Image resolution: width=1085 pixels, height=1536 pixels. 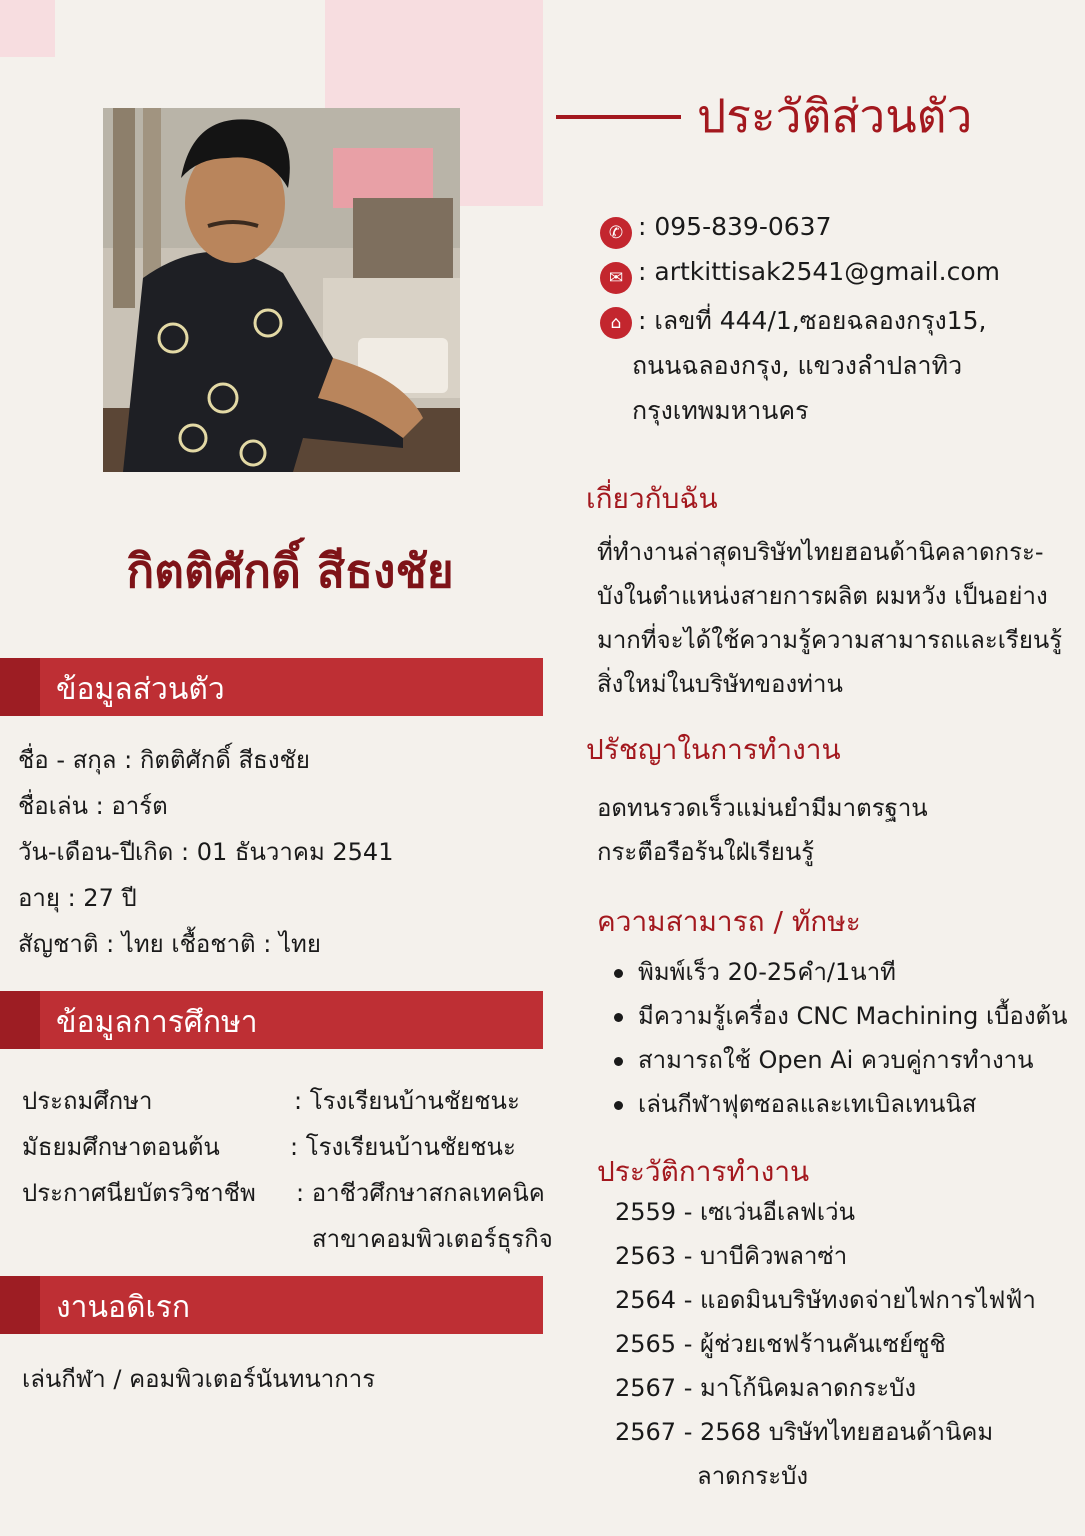 I want to click on education-level: ประถมศึกษา, so click(x=87, y=1101).